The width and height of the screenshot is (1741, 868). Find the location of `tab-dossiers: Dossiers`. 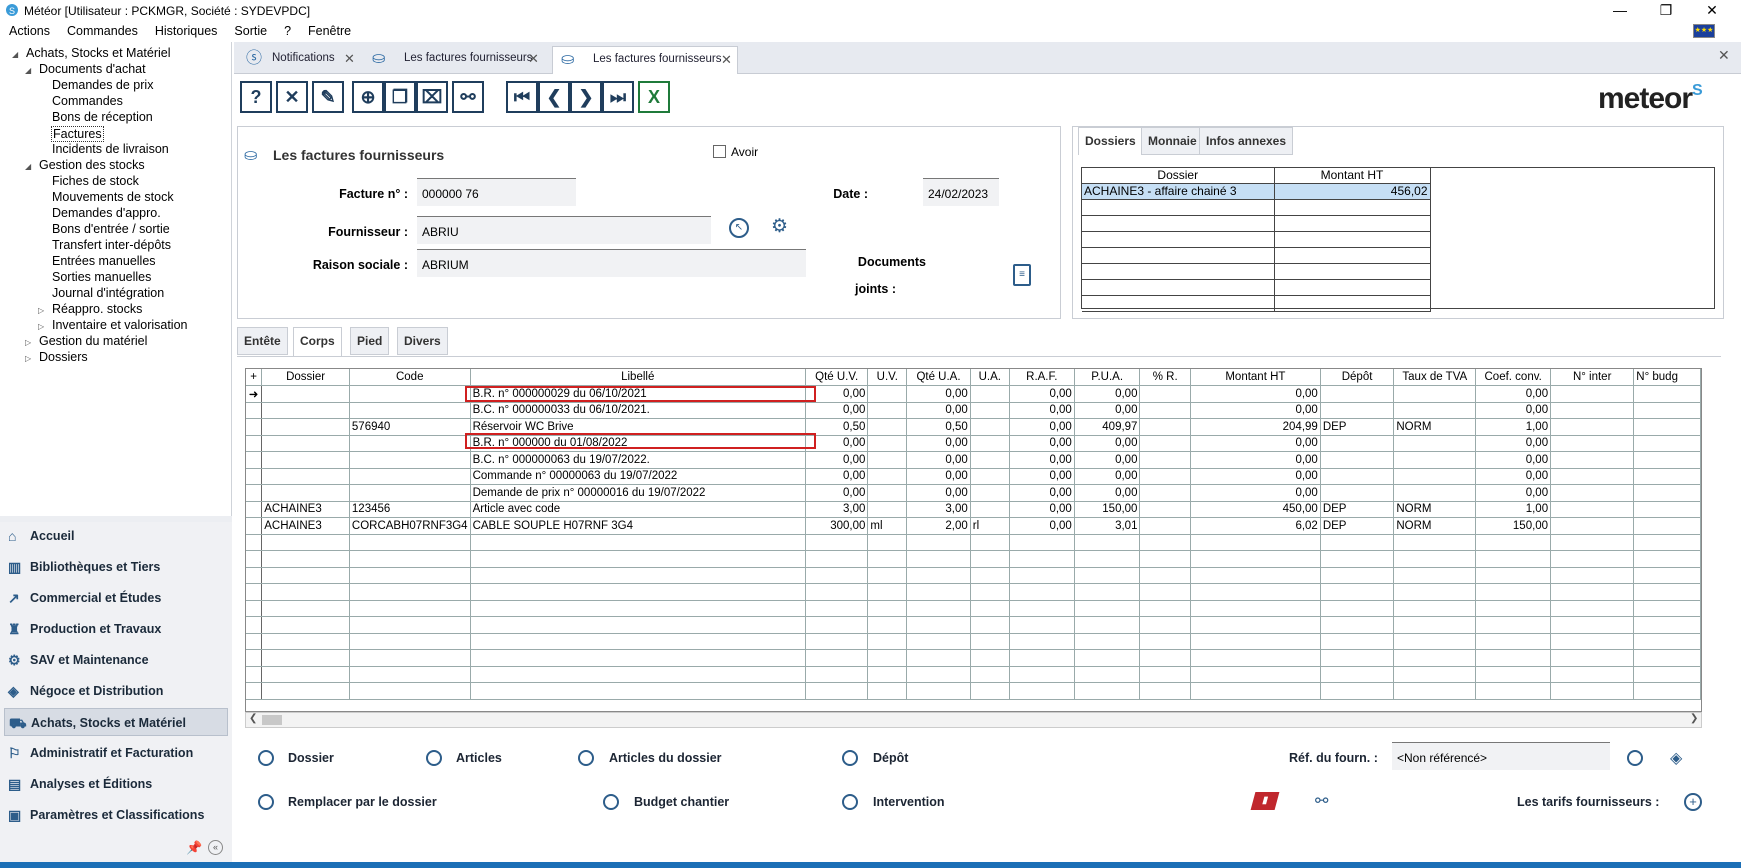

tab-dossiers: Dossiers is located at coordinates (1110, 141).